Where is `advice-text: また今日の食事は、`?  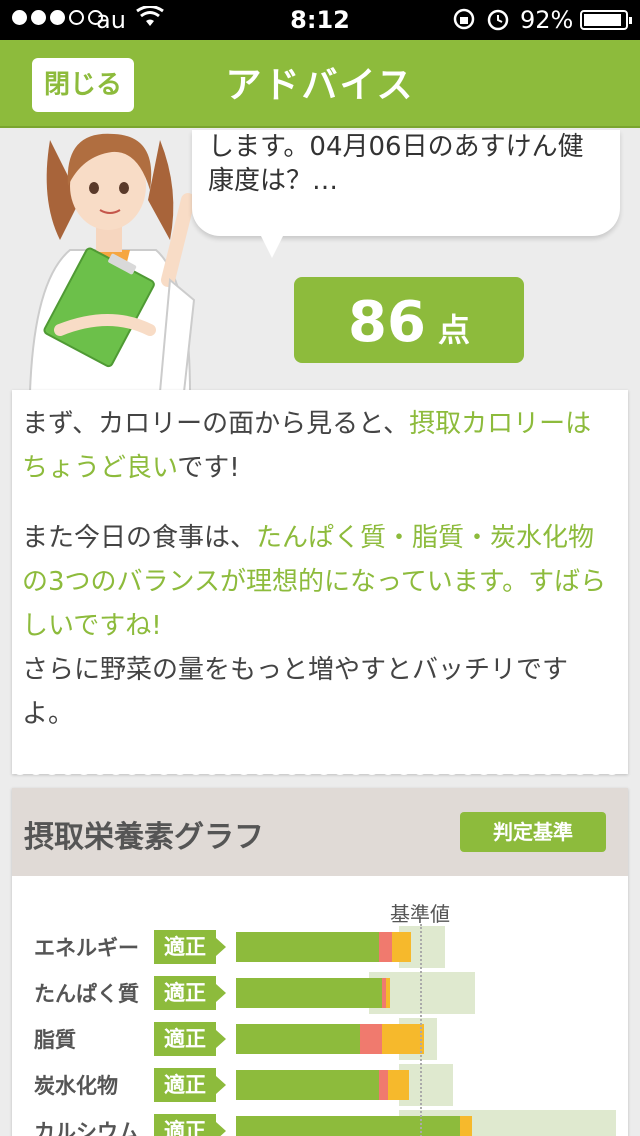 advice-text: また今日の食事は、 is located at coordinates (139, 538).